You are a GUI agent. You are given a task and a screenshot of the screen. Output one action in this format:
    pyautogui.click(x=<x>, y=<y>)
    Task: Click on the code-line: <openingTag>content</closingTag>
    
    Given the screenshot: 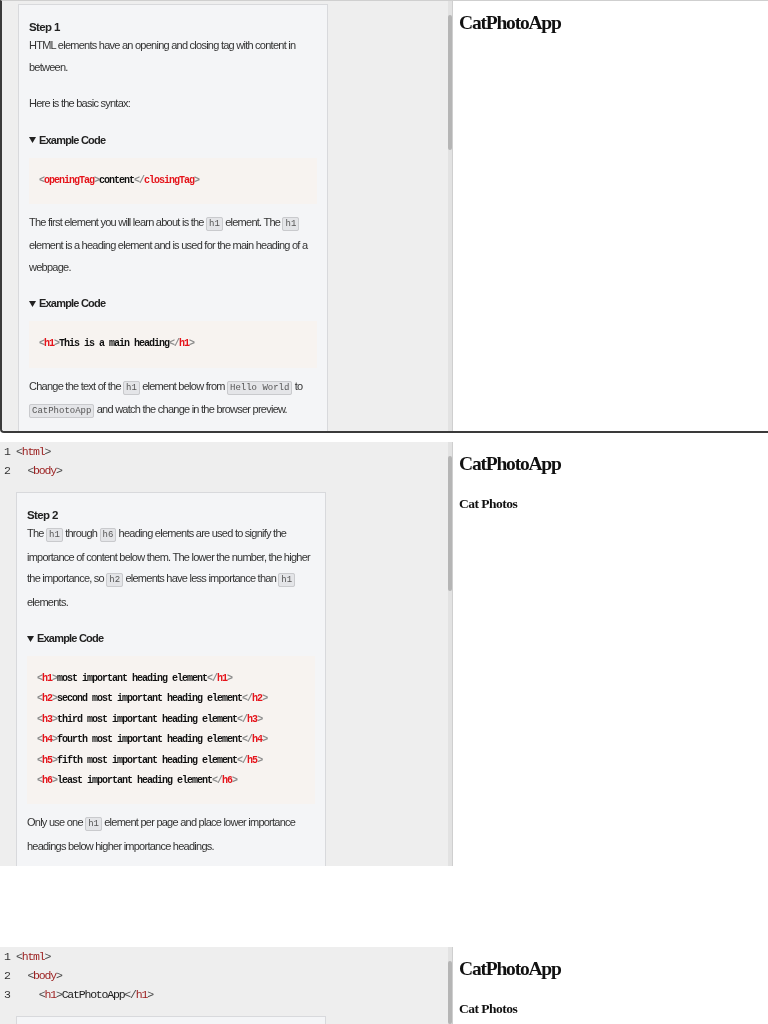 What is the action you would take?
    pyautogui.click(x=120, y=180)
    